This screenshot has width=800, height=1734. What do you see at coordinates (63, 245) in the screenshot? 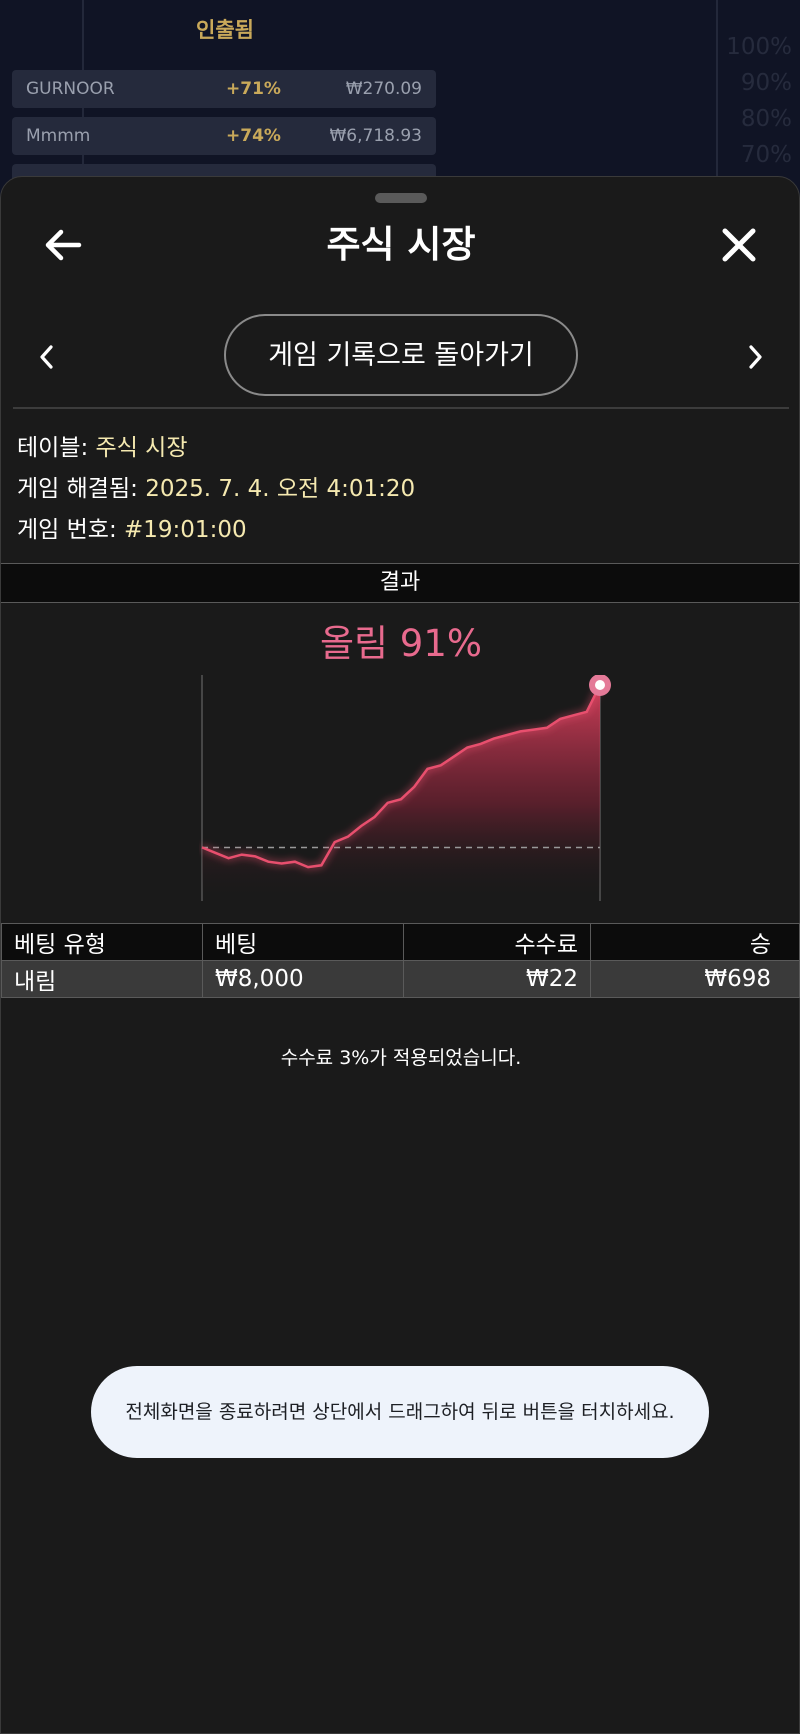
I see `arrow-left-icon` at bounding box center [63, 245].